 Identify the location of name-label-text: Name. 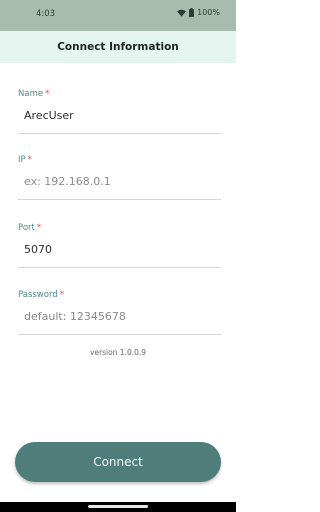
(31, 94).